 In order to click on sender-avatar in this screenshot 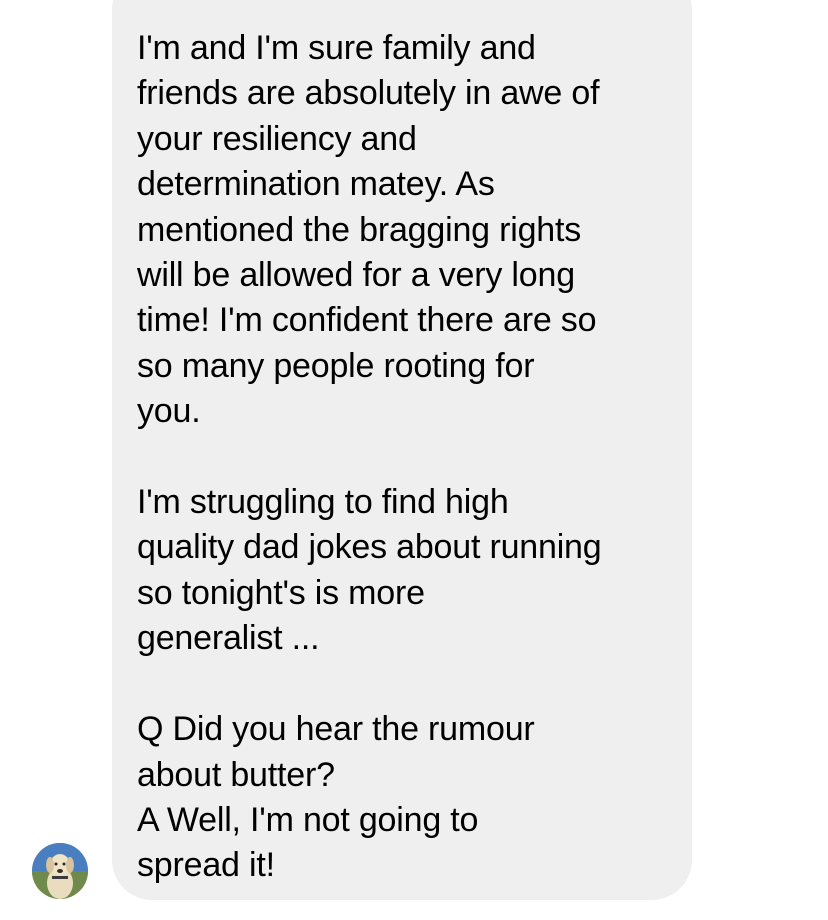, I will do `click(60, 871)`.